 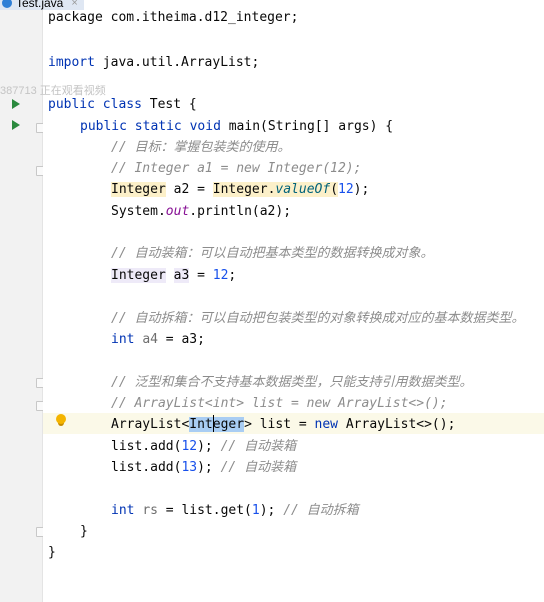 What do you see at coordinates (21, 306) in the screenshot?
I see `editor-gutter` at bounding box center [21, 306].